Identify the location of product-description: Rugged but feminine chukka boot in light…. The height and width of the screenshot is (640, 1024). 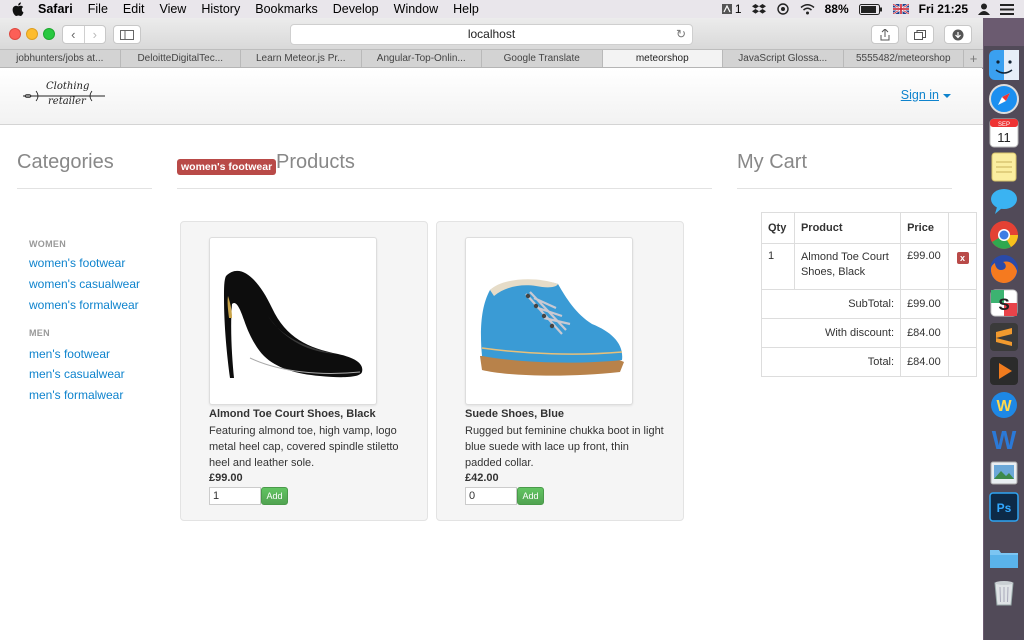
(564, 447).